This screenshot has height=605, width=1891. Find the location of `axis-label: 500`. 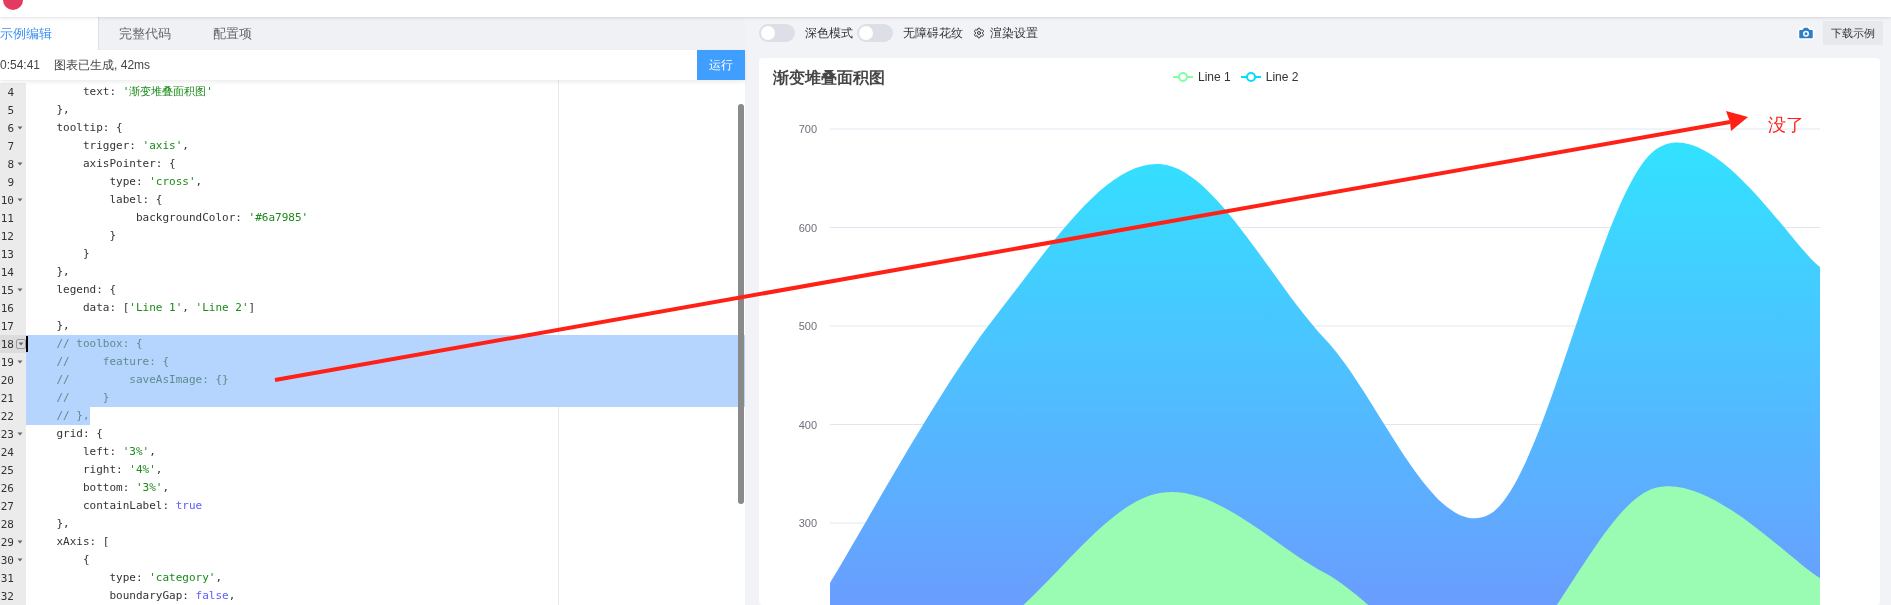

axis-label: 500 is located at coordinates (807, 326).